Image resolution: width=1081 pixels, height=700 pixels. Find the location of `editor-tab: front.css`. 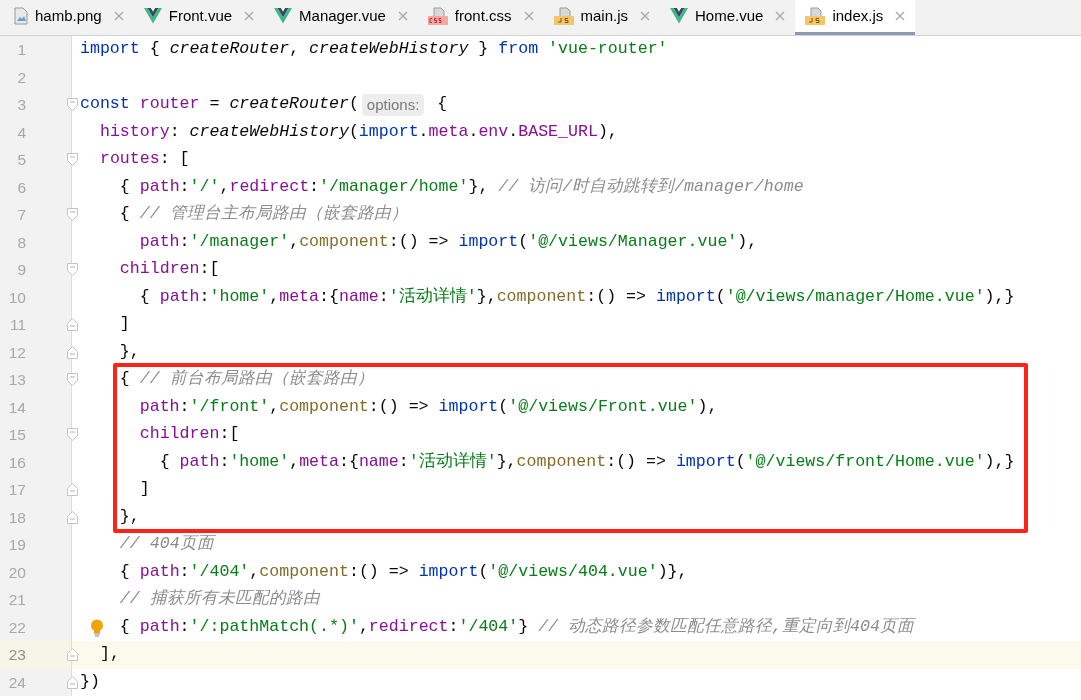

editor-tab: front.css is located at coordinates (480, 17).